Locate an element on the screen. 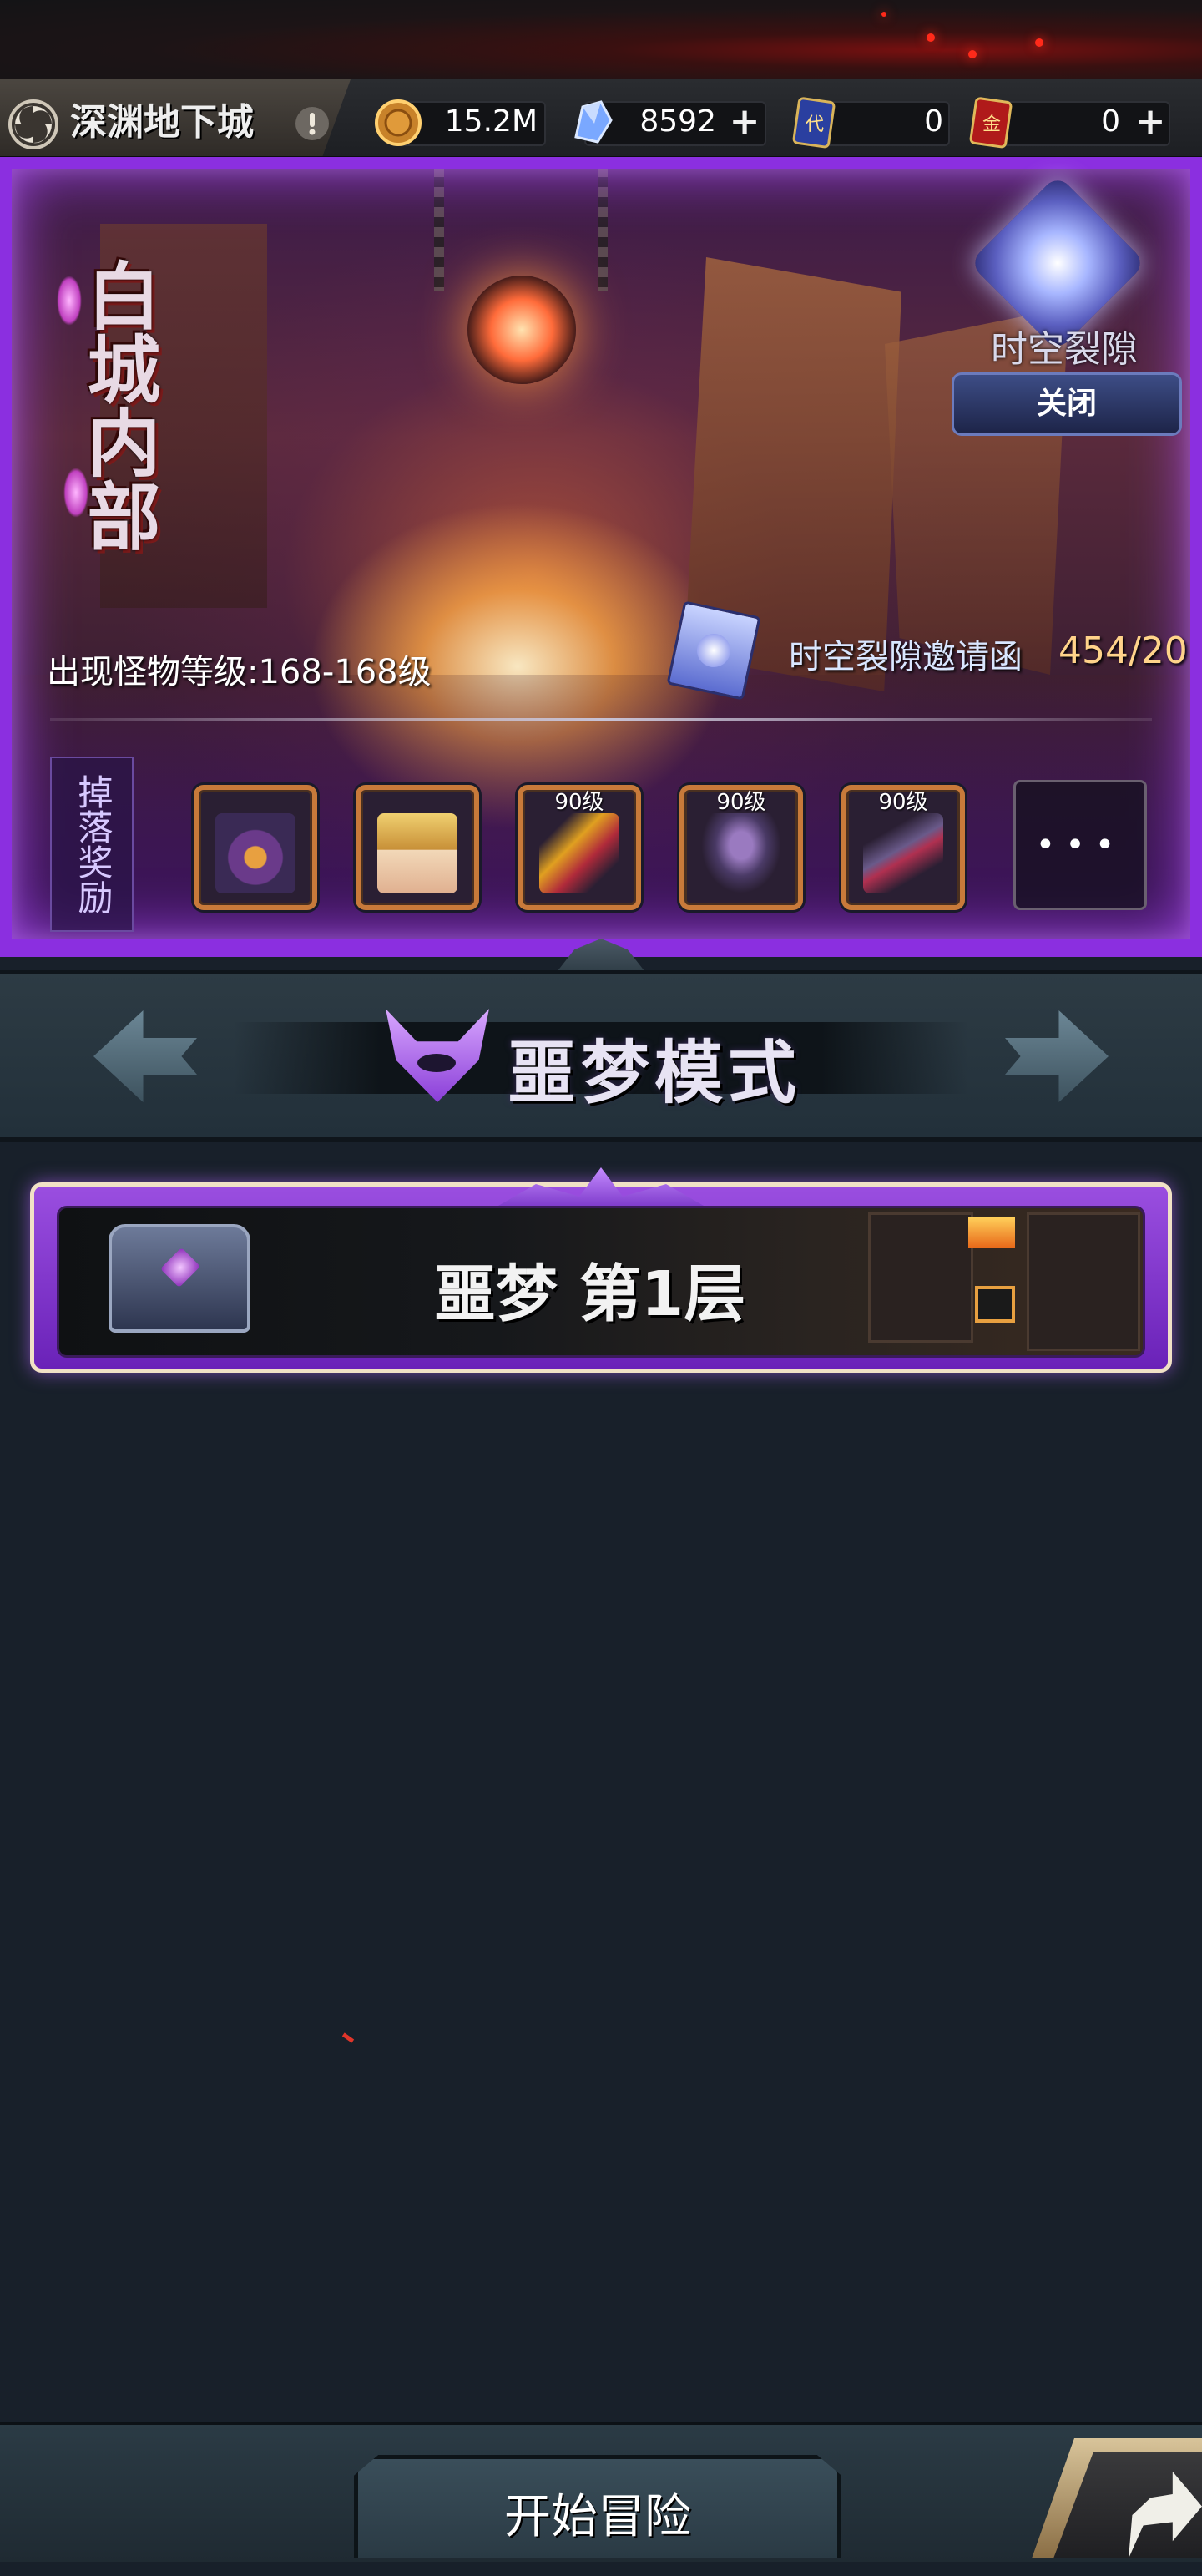 Image resolution: width=1202 pixels, height=2576 pixels. dungeon-title: 白城内部 is located at coordinates (118, 405).